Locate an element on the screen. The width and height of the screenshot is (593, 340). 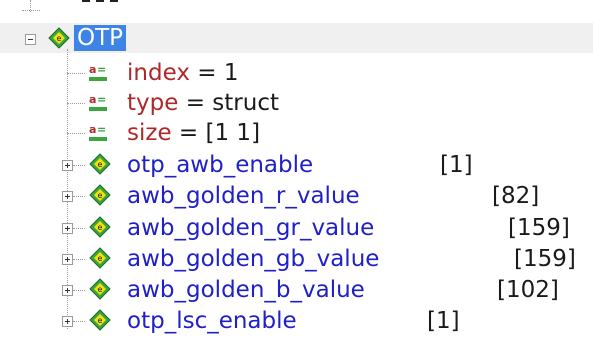
field-label: index = 1 is located at coordinates (183, 73).